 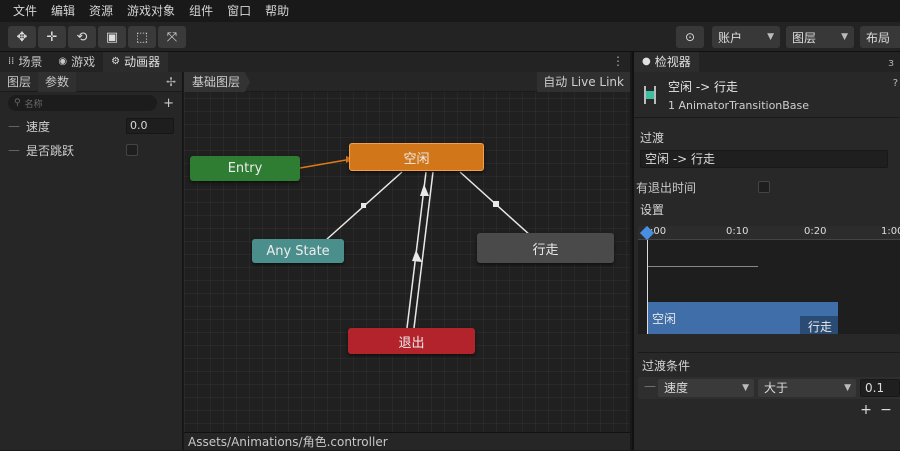 What do you see at coordinates (63, 61) in the screenshot?
I see `game-controller-icon: ◉` at bounding box center [63, 61].